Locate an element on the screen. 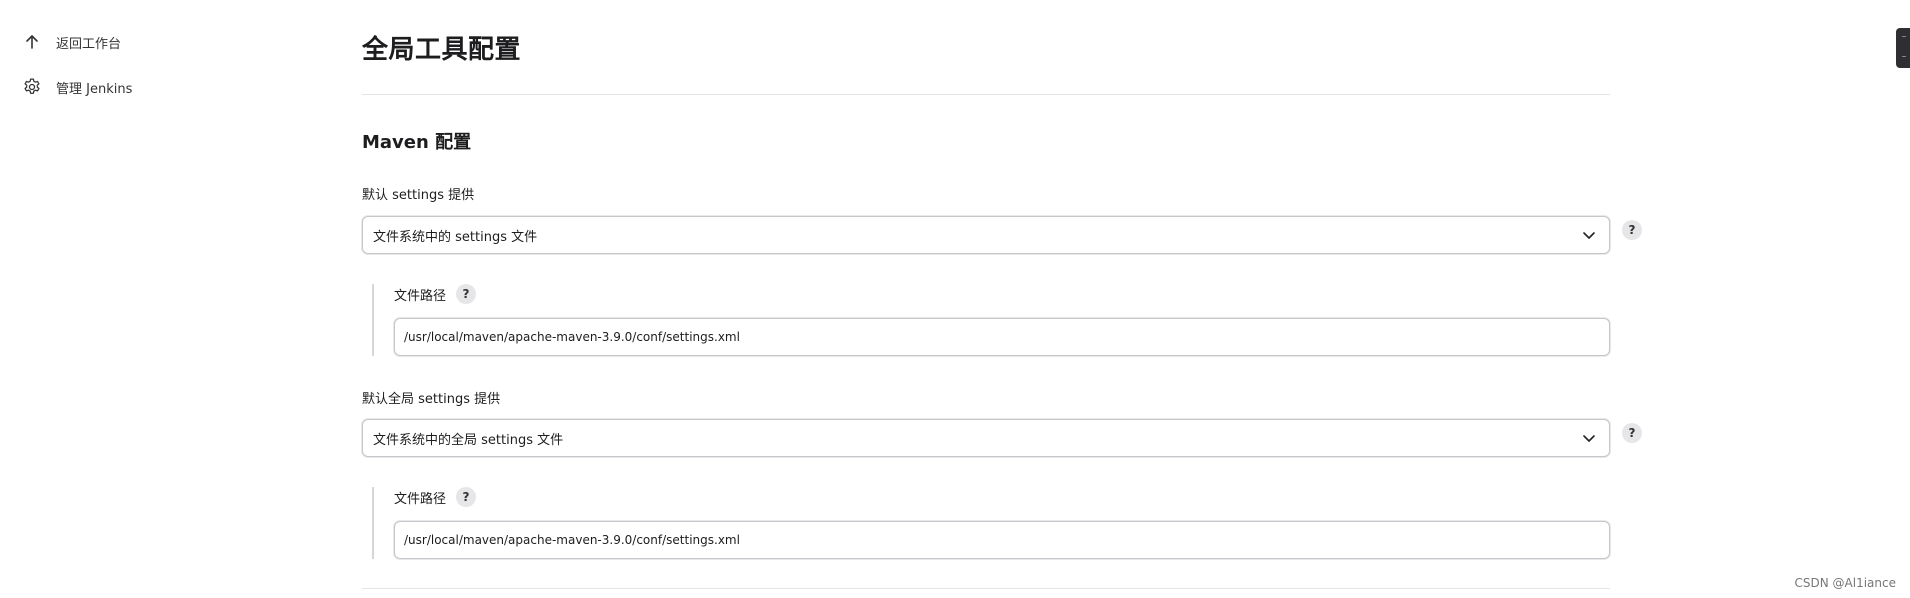  section-title: Maven 配置 is located at coordinates (417, 142).